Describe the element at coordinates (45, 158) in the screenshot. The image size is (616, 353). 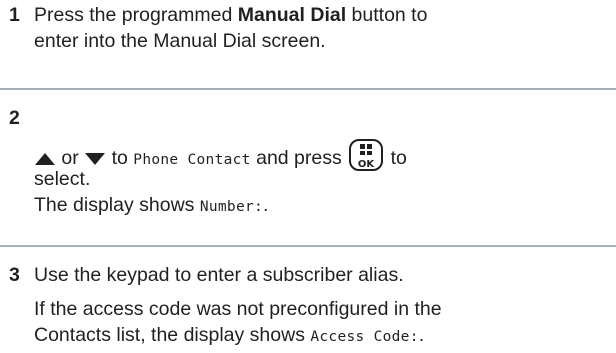
I see `up-arrow-icon` at that location.